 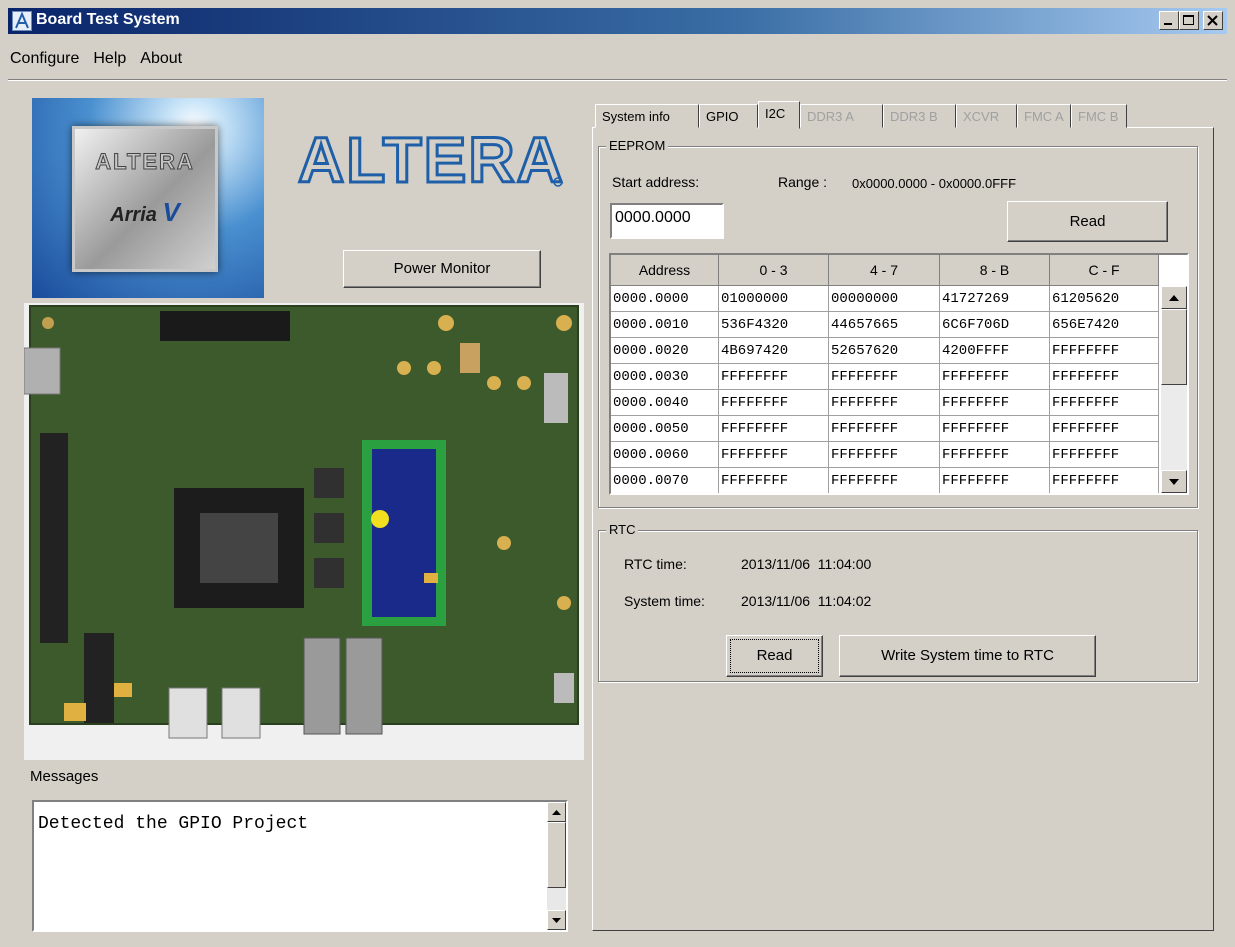 I want to click on data-cell: 61205620, so click(x=1104, y=299).